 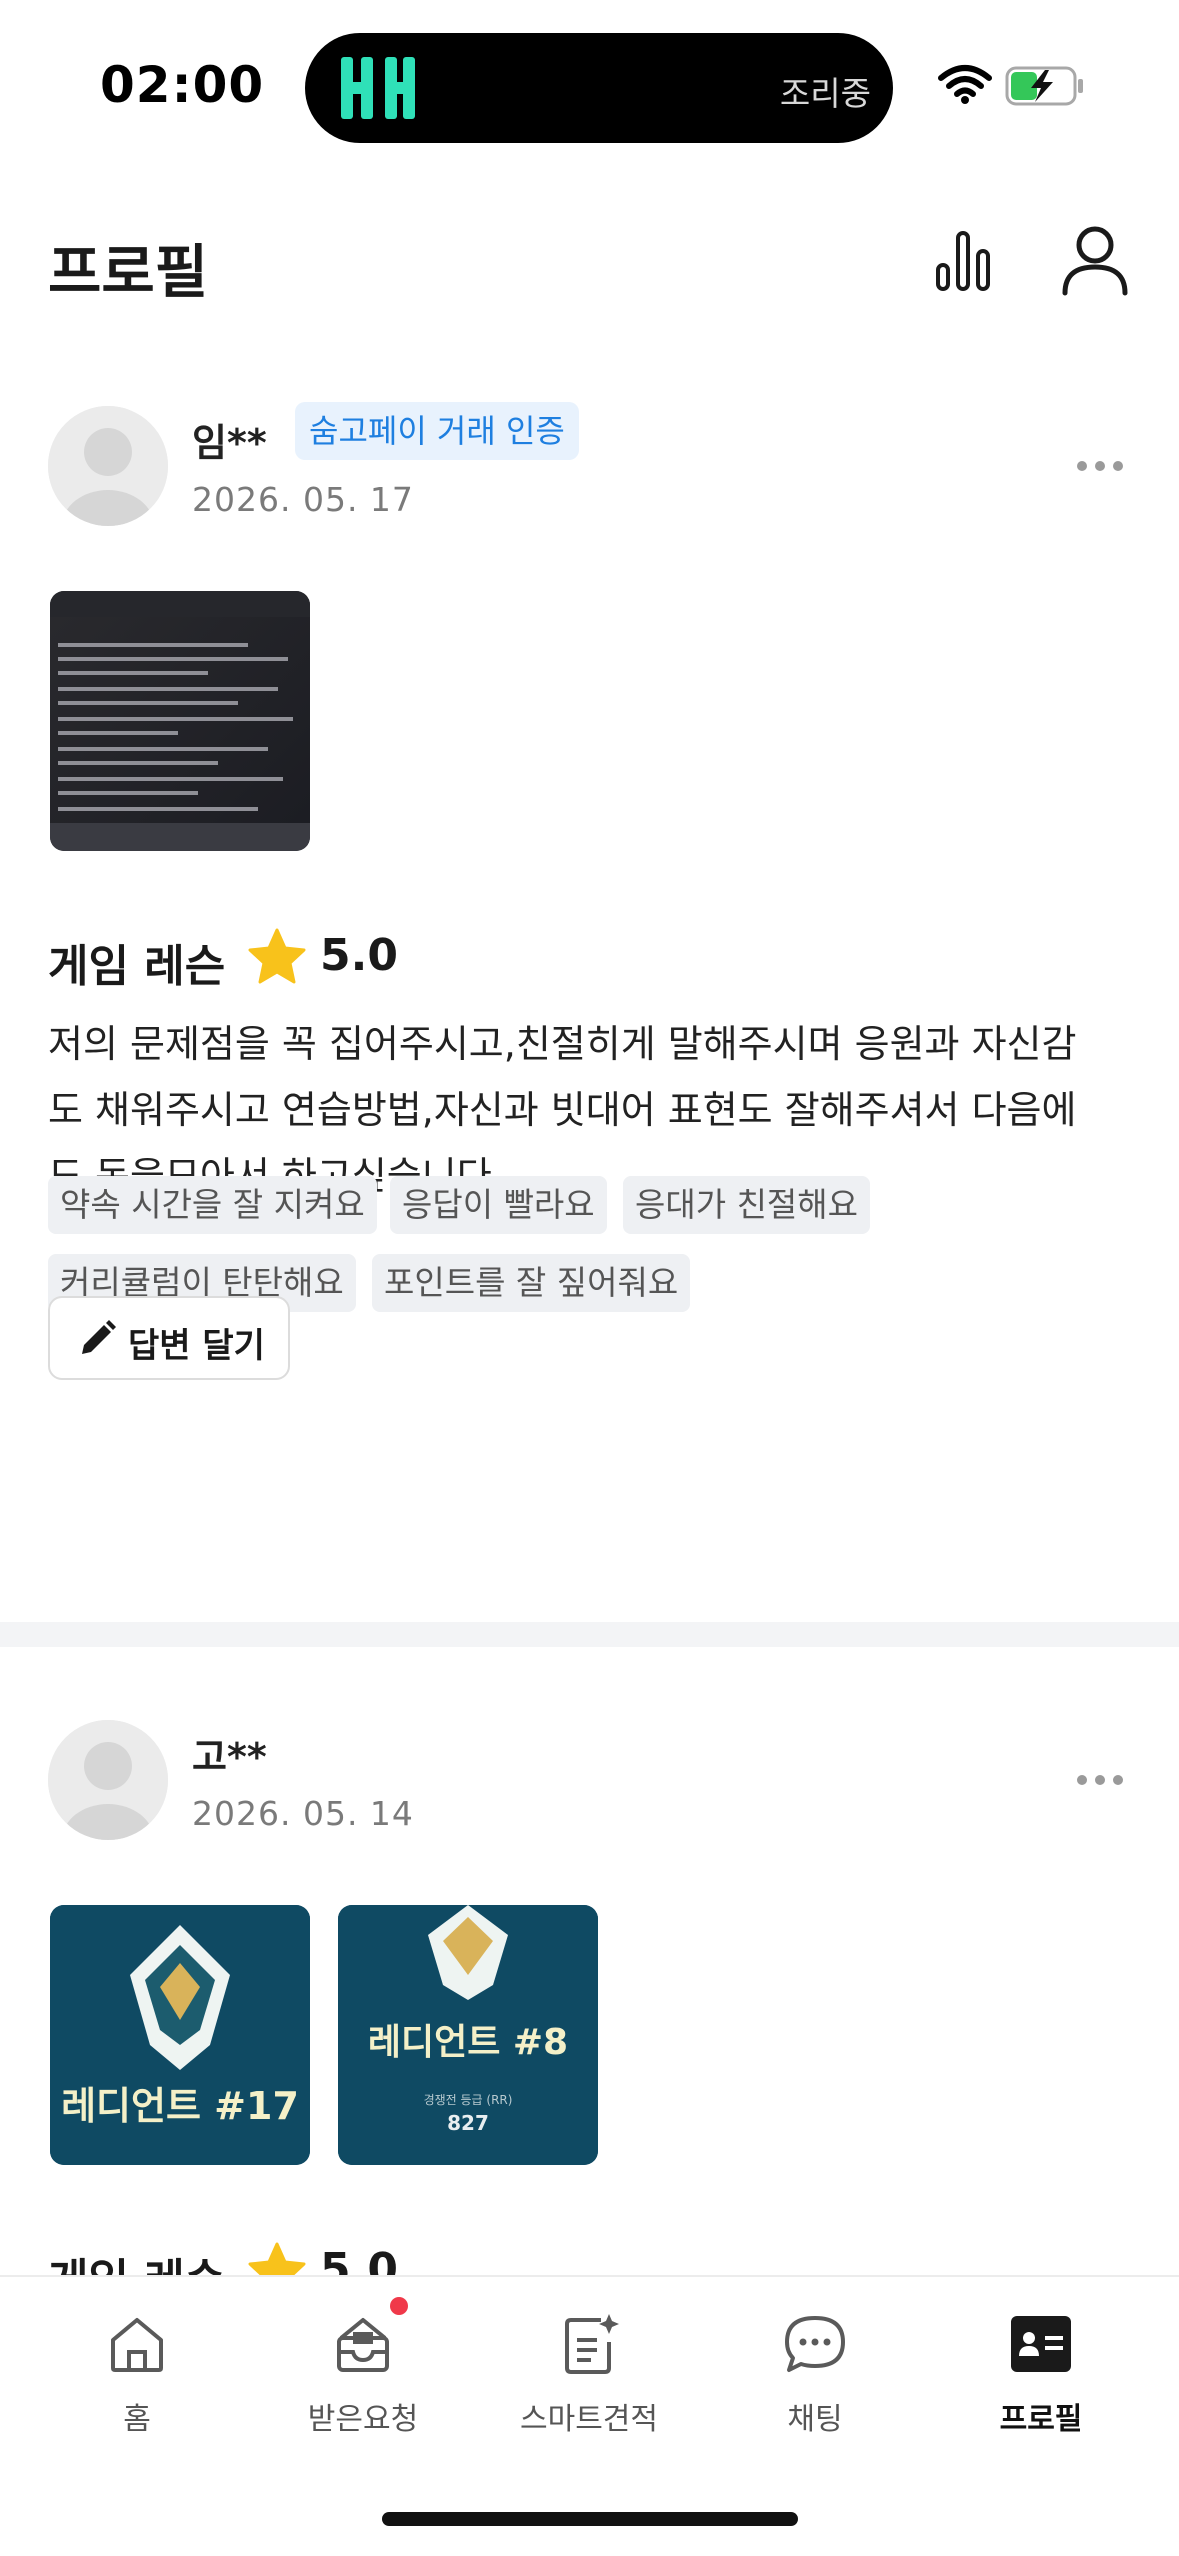 I want to click on rank-label: 레디언트 #8, so click(x=468, y=2042).